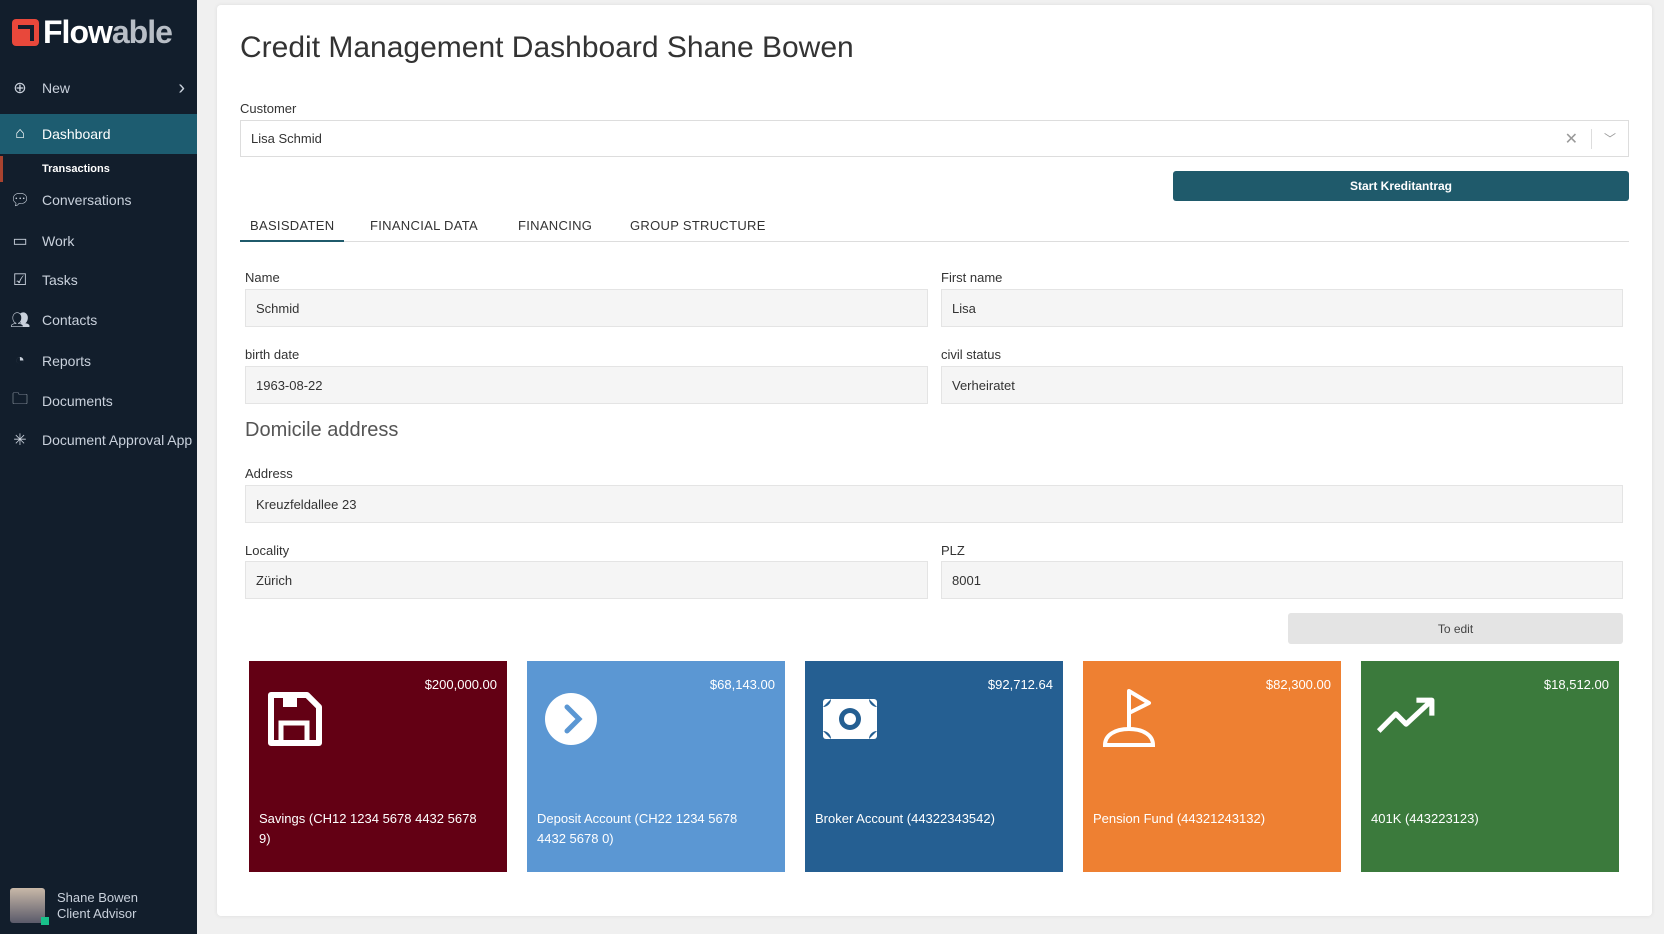 The image size is (1664, 934). What do you see at coordinates (20, 440) in the screenshot?
I see `asterisk-icon: ✳` at bounding box center [20, 440].